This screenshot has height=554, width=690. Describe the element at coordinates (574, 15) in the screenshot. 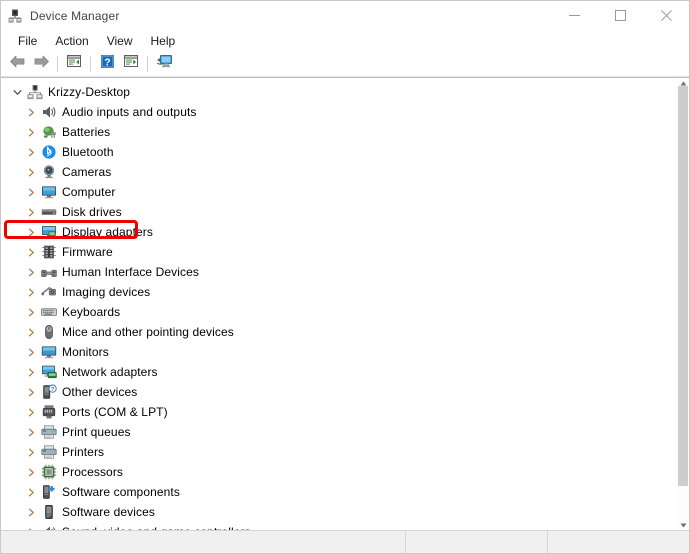

I see `minimize-button` at that location.